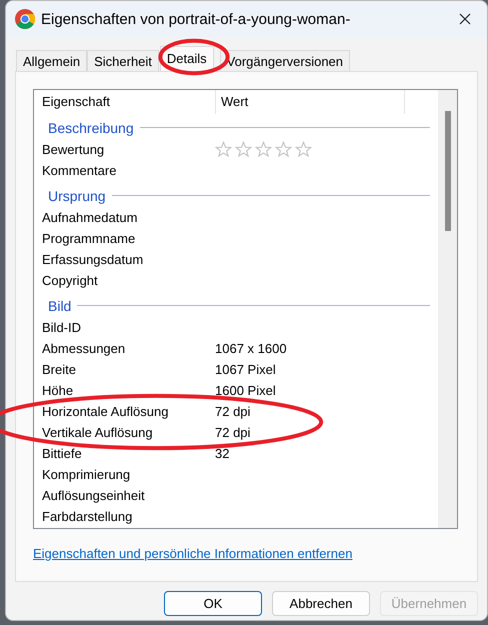 The image size is (488, 625). Describe the element at coordinates (310, 102) in the screenshot. I see `column-header: Wert` at that location.